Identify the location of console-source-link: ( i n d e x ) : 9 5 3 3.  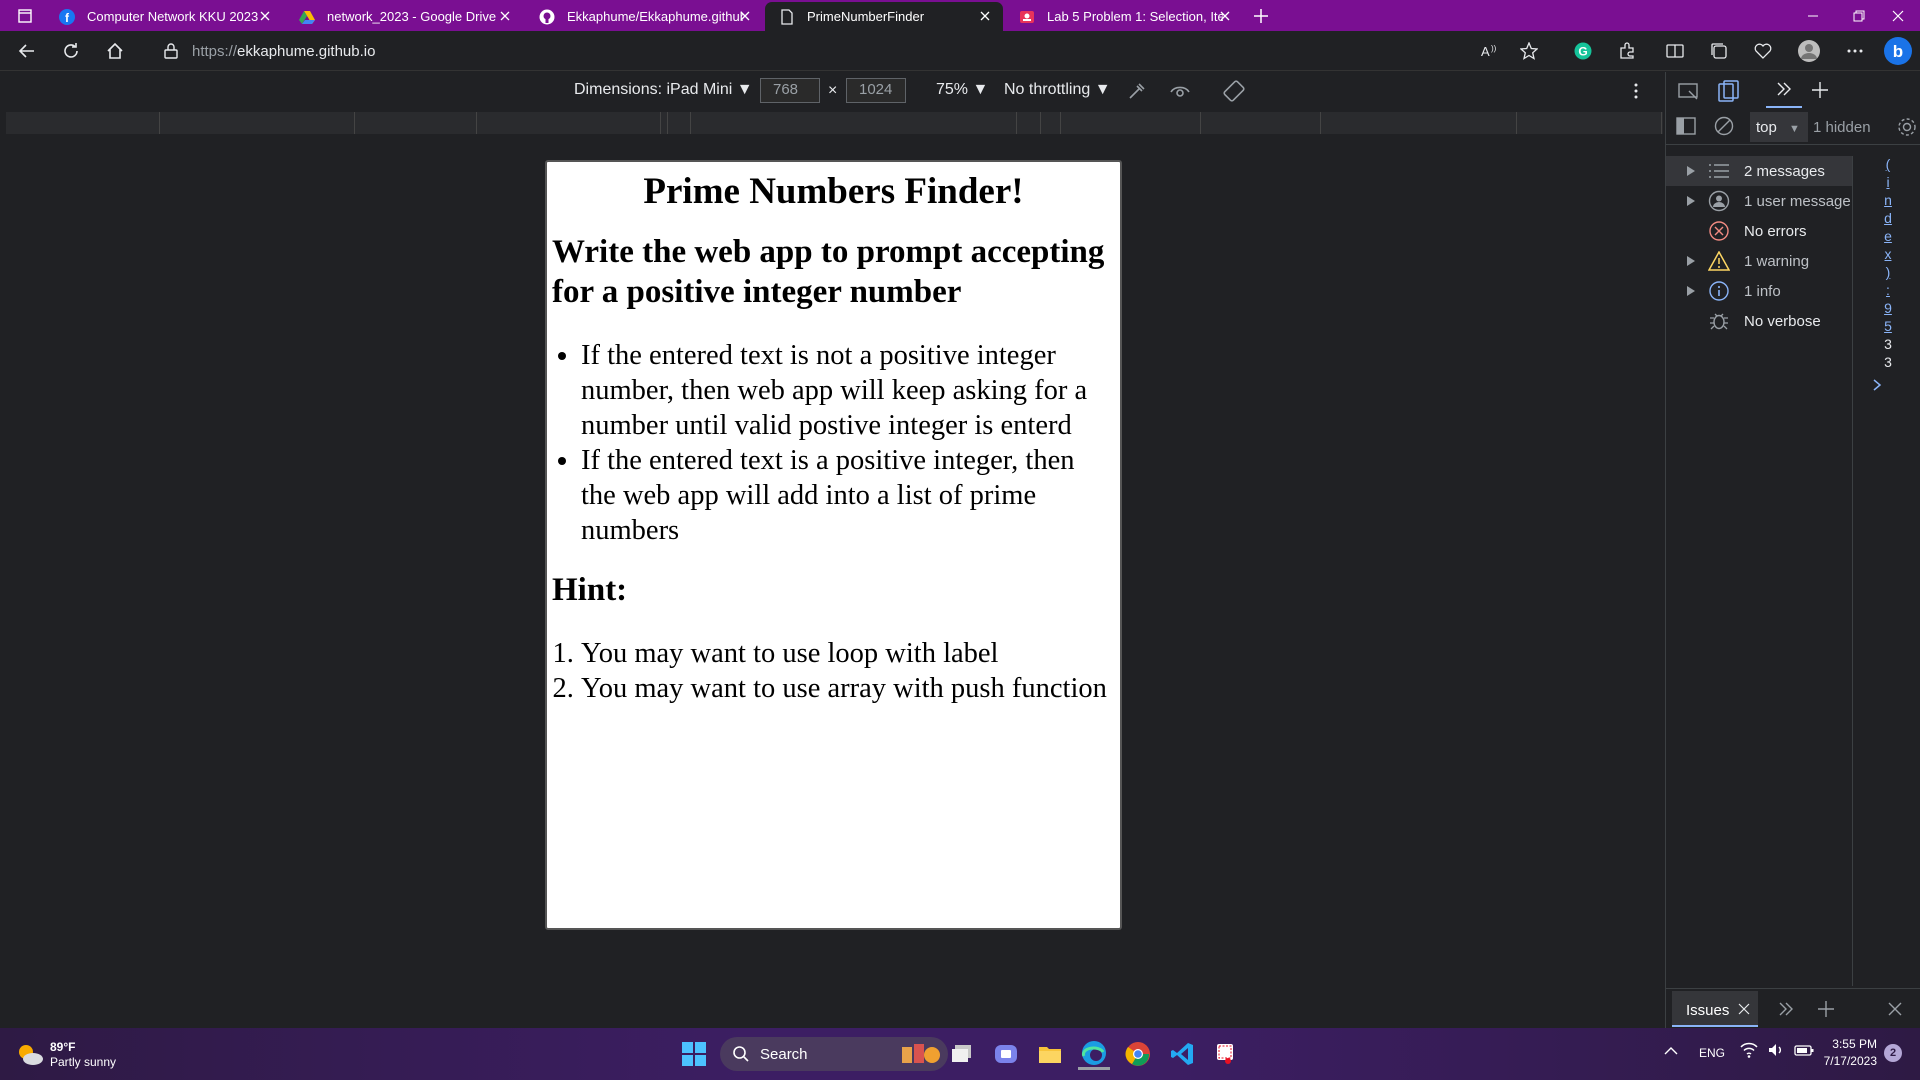
(1885, 273).